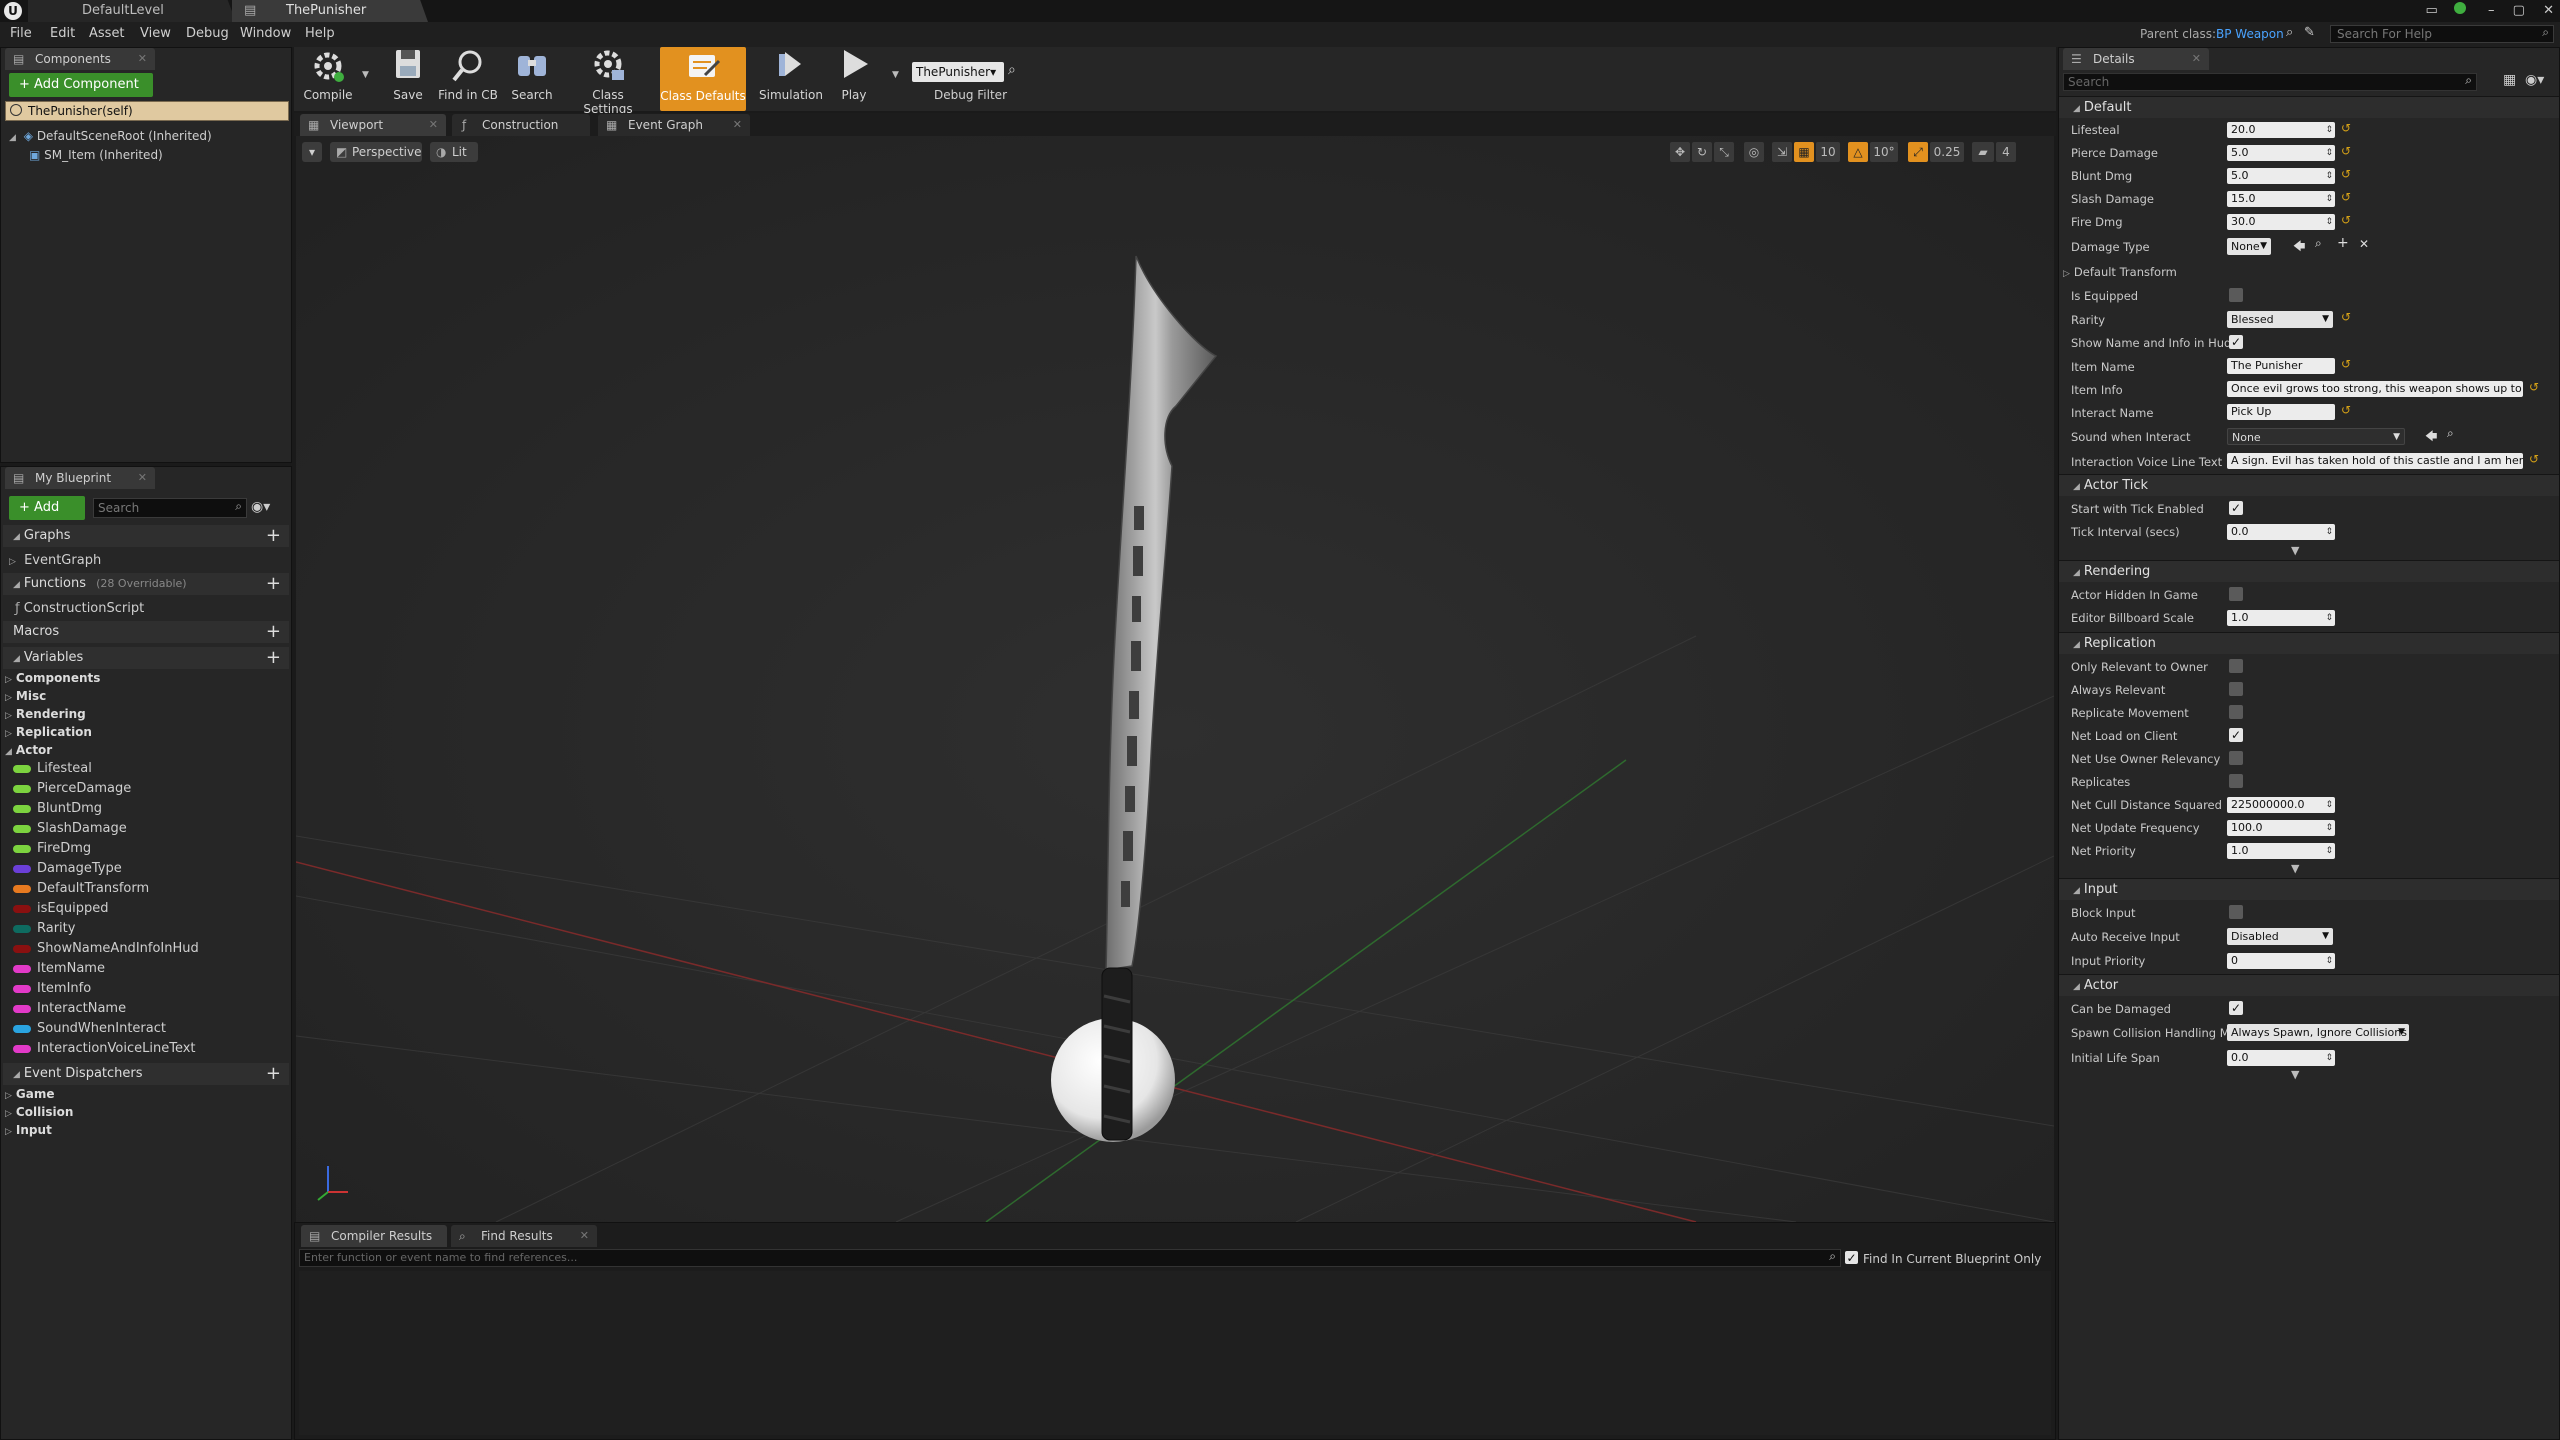  Describe the element at coordinates (2442, 34) in the screenshot. I see `help-search-input: Search For Help ⌕` at that location.